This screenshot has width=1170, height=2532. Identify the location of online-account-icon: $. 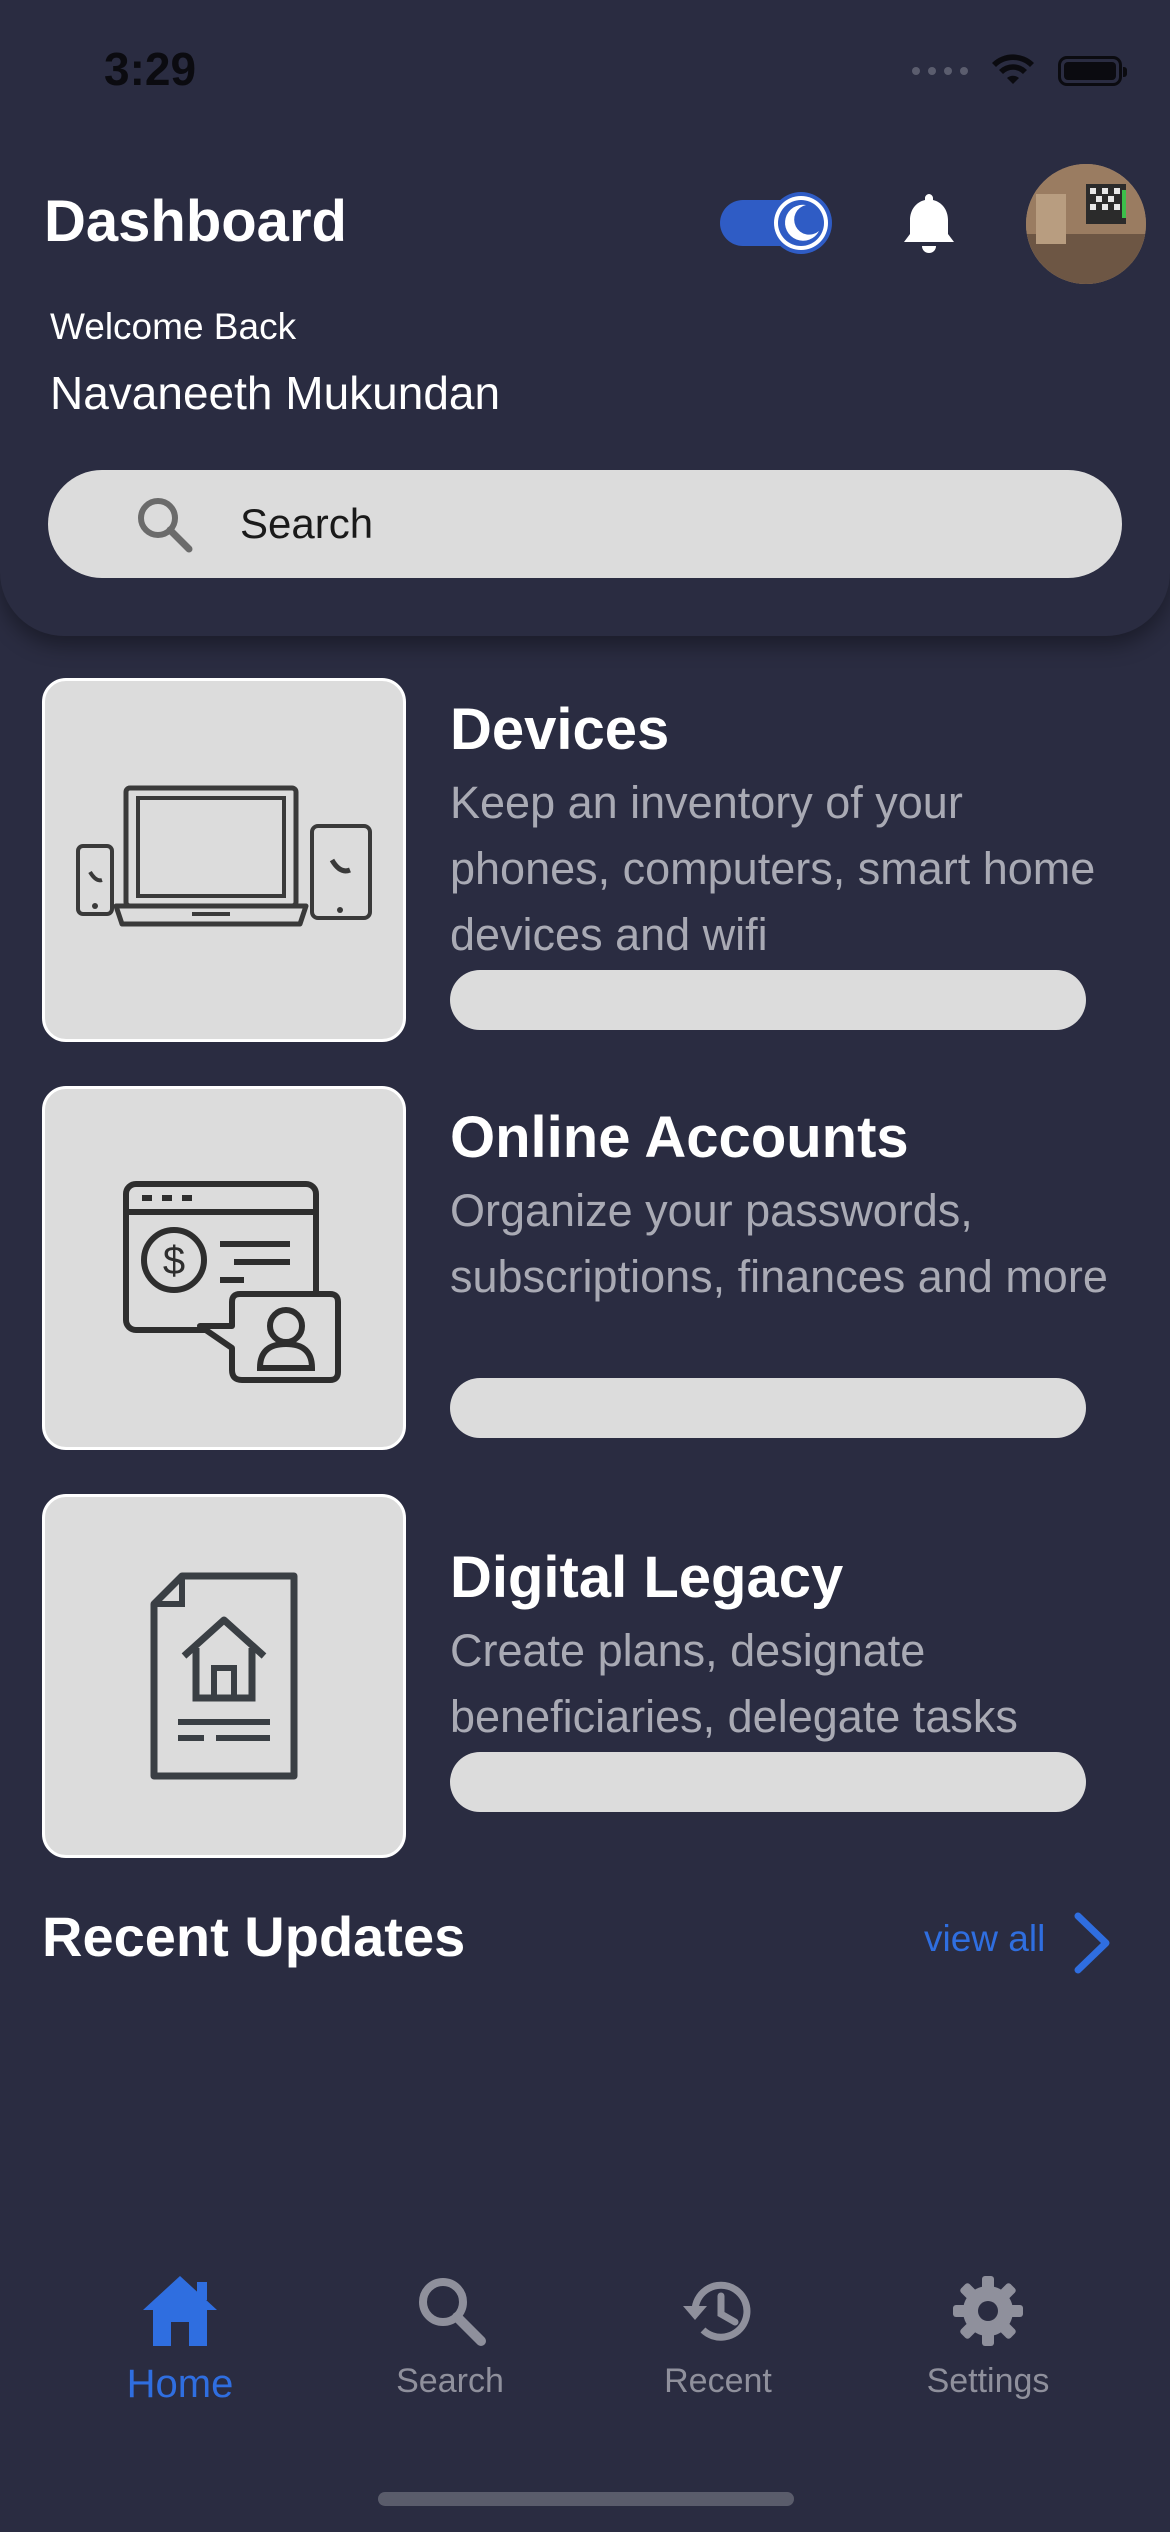
(232, 1282).